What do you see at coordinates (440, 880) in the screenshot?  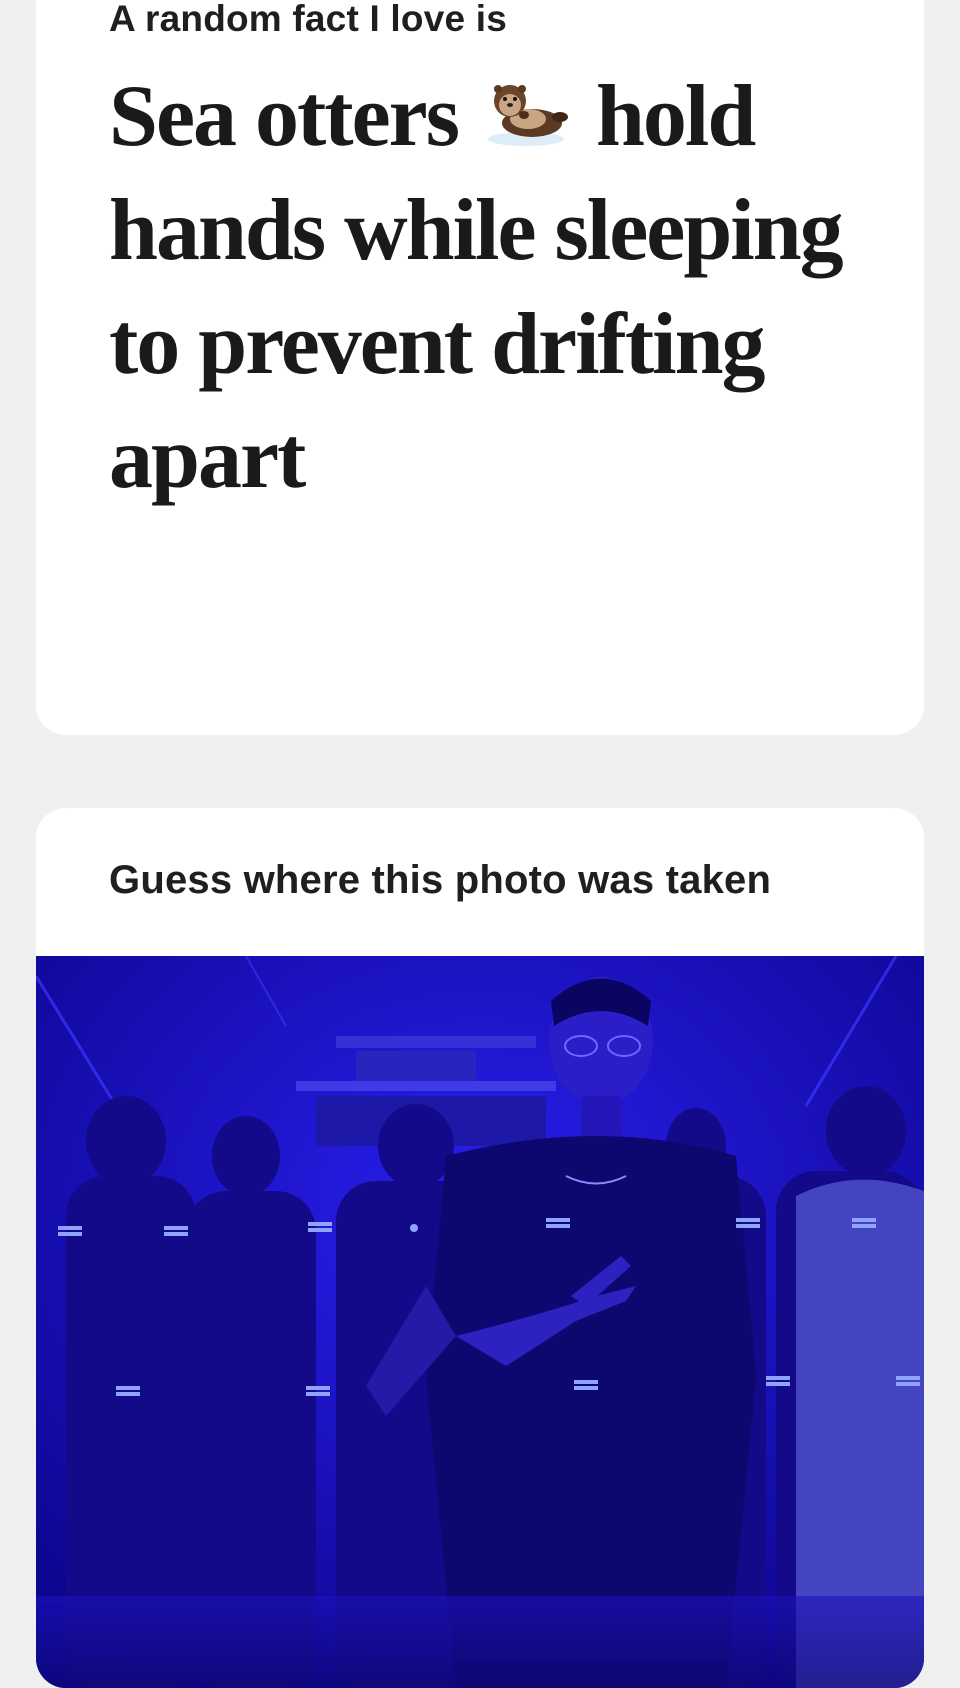 I see `photo-prompt-label: Guess where this photo was taken` at bounding box center [440, 880].